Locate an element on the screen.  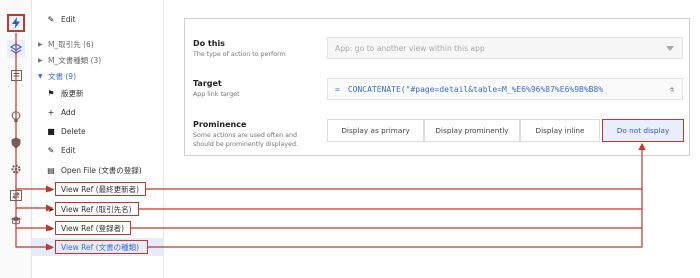
shield-icon is located at coordinates (16, 143).